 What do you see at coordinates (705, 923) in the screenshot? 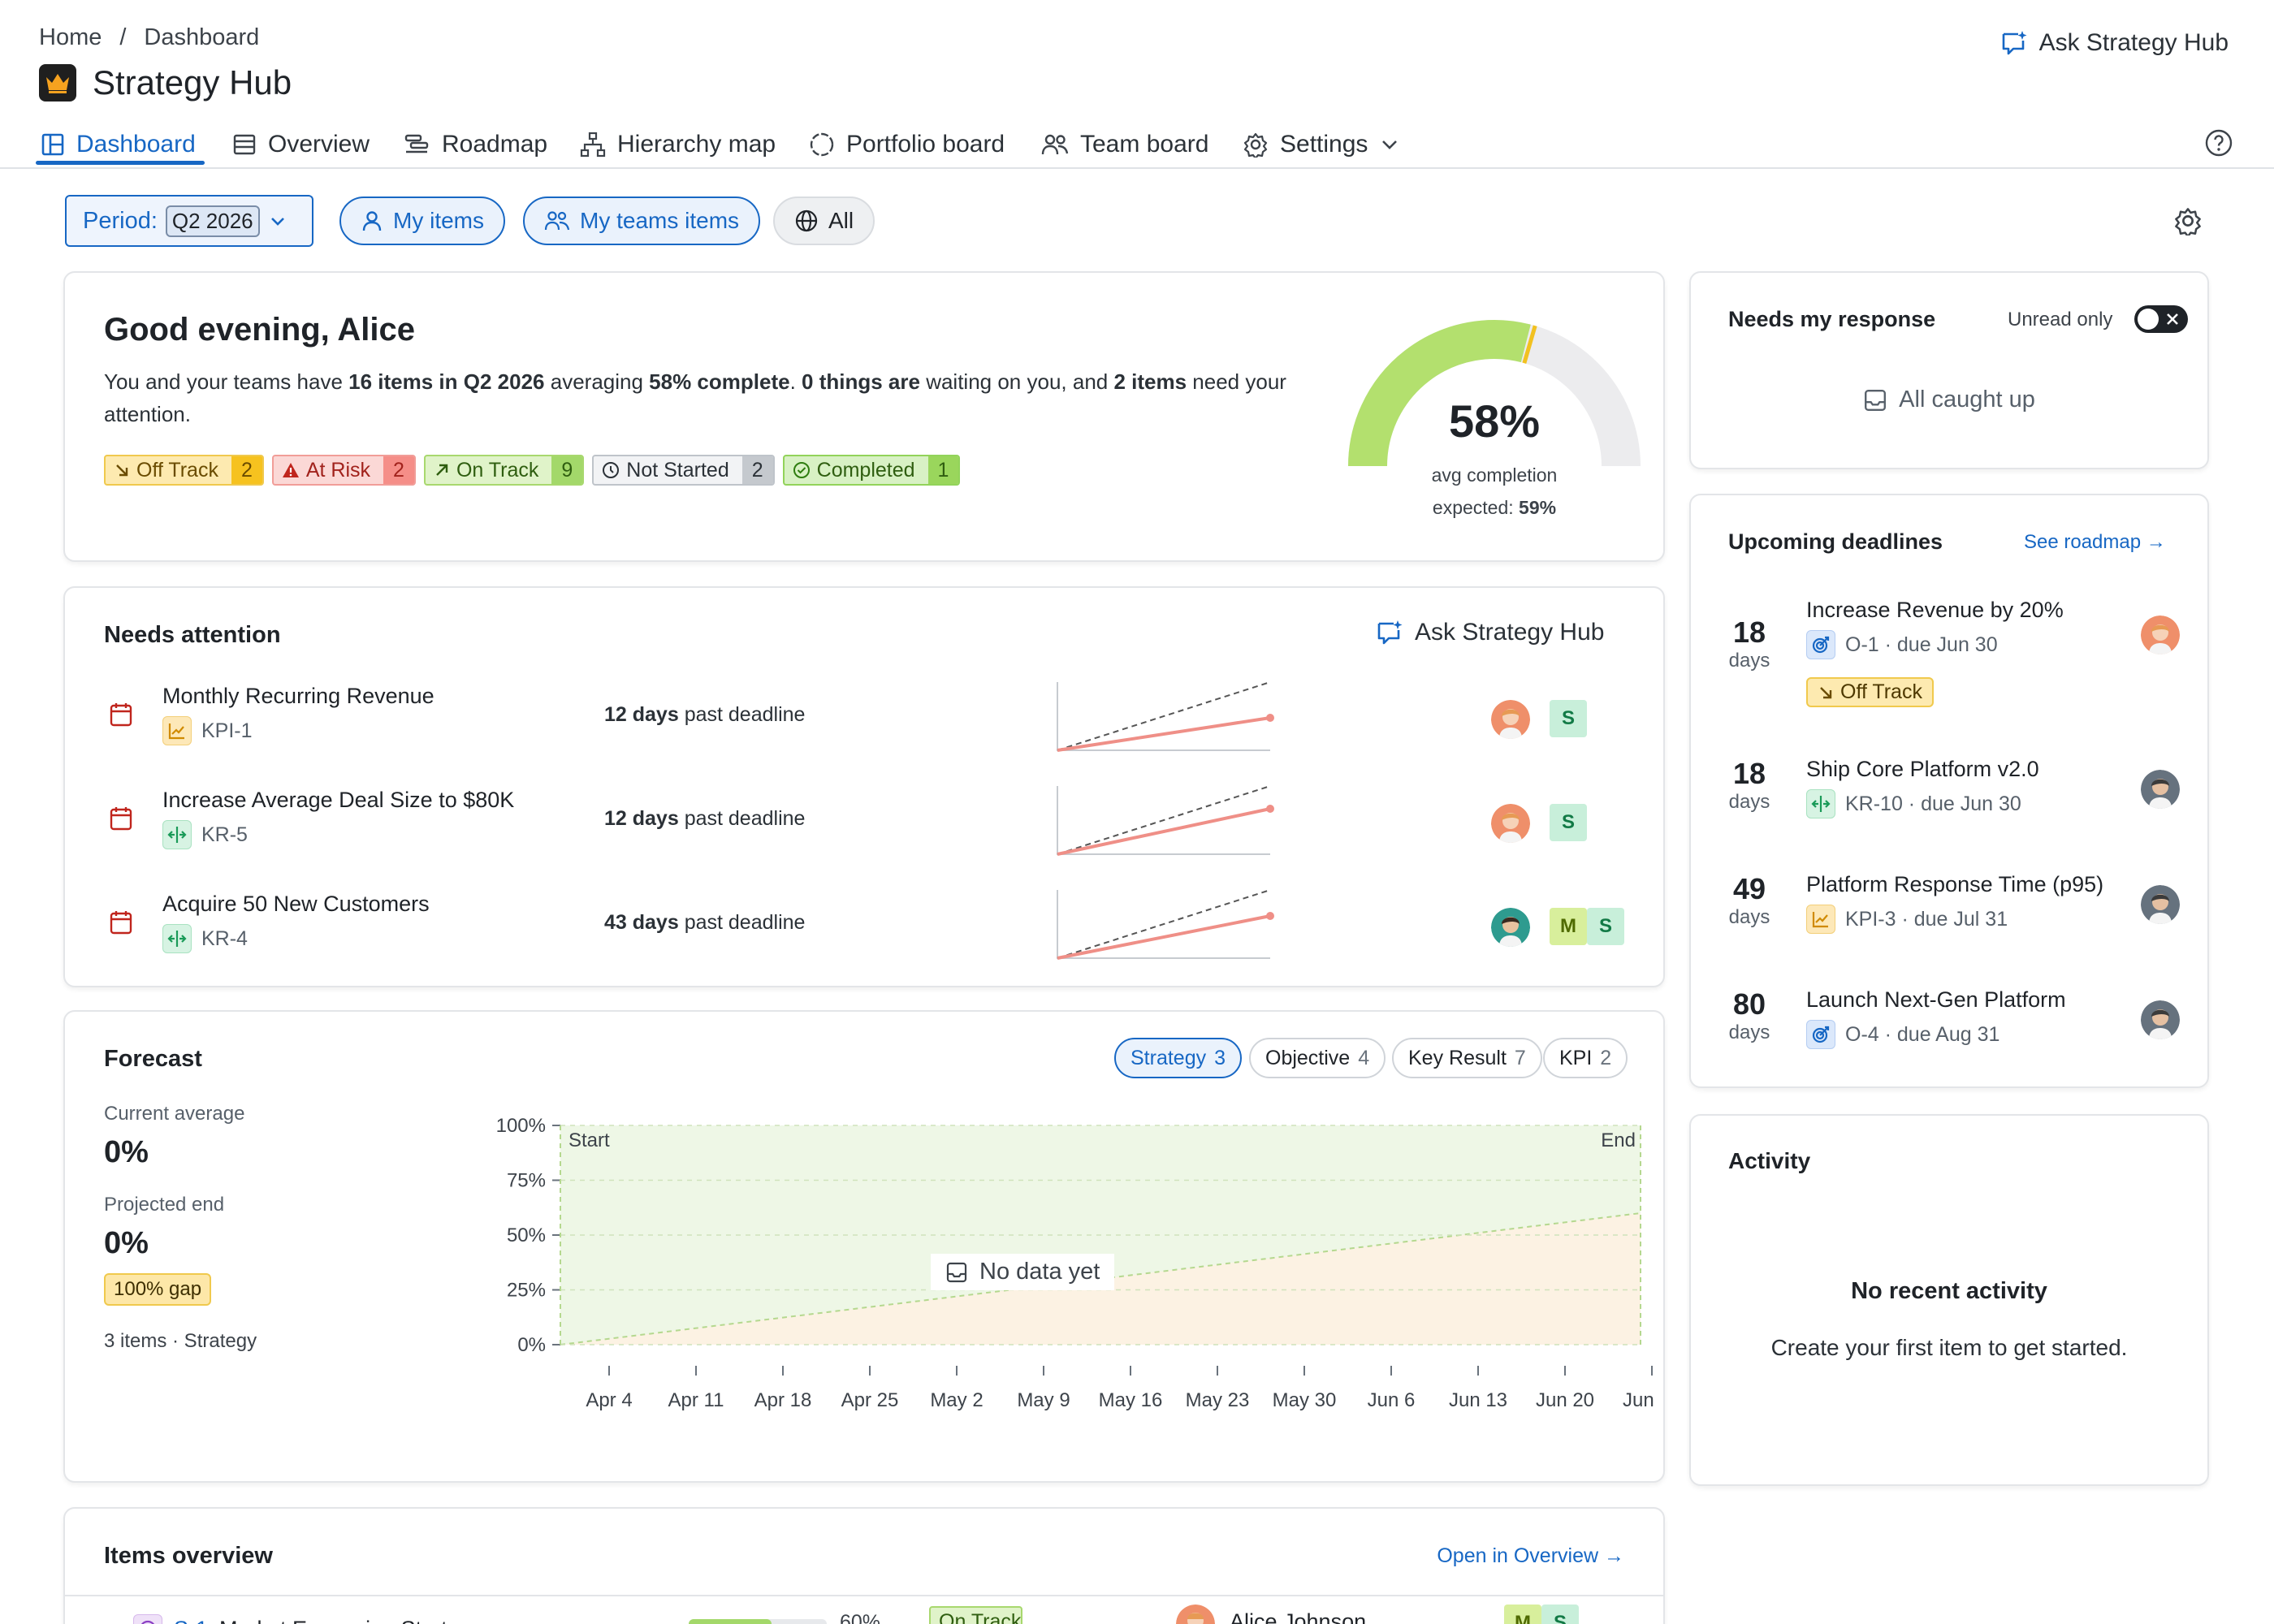
I see `deadline-status: 43 days past deadline` at bounding box center [705, 923].